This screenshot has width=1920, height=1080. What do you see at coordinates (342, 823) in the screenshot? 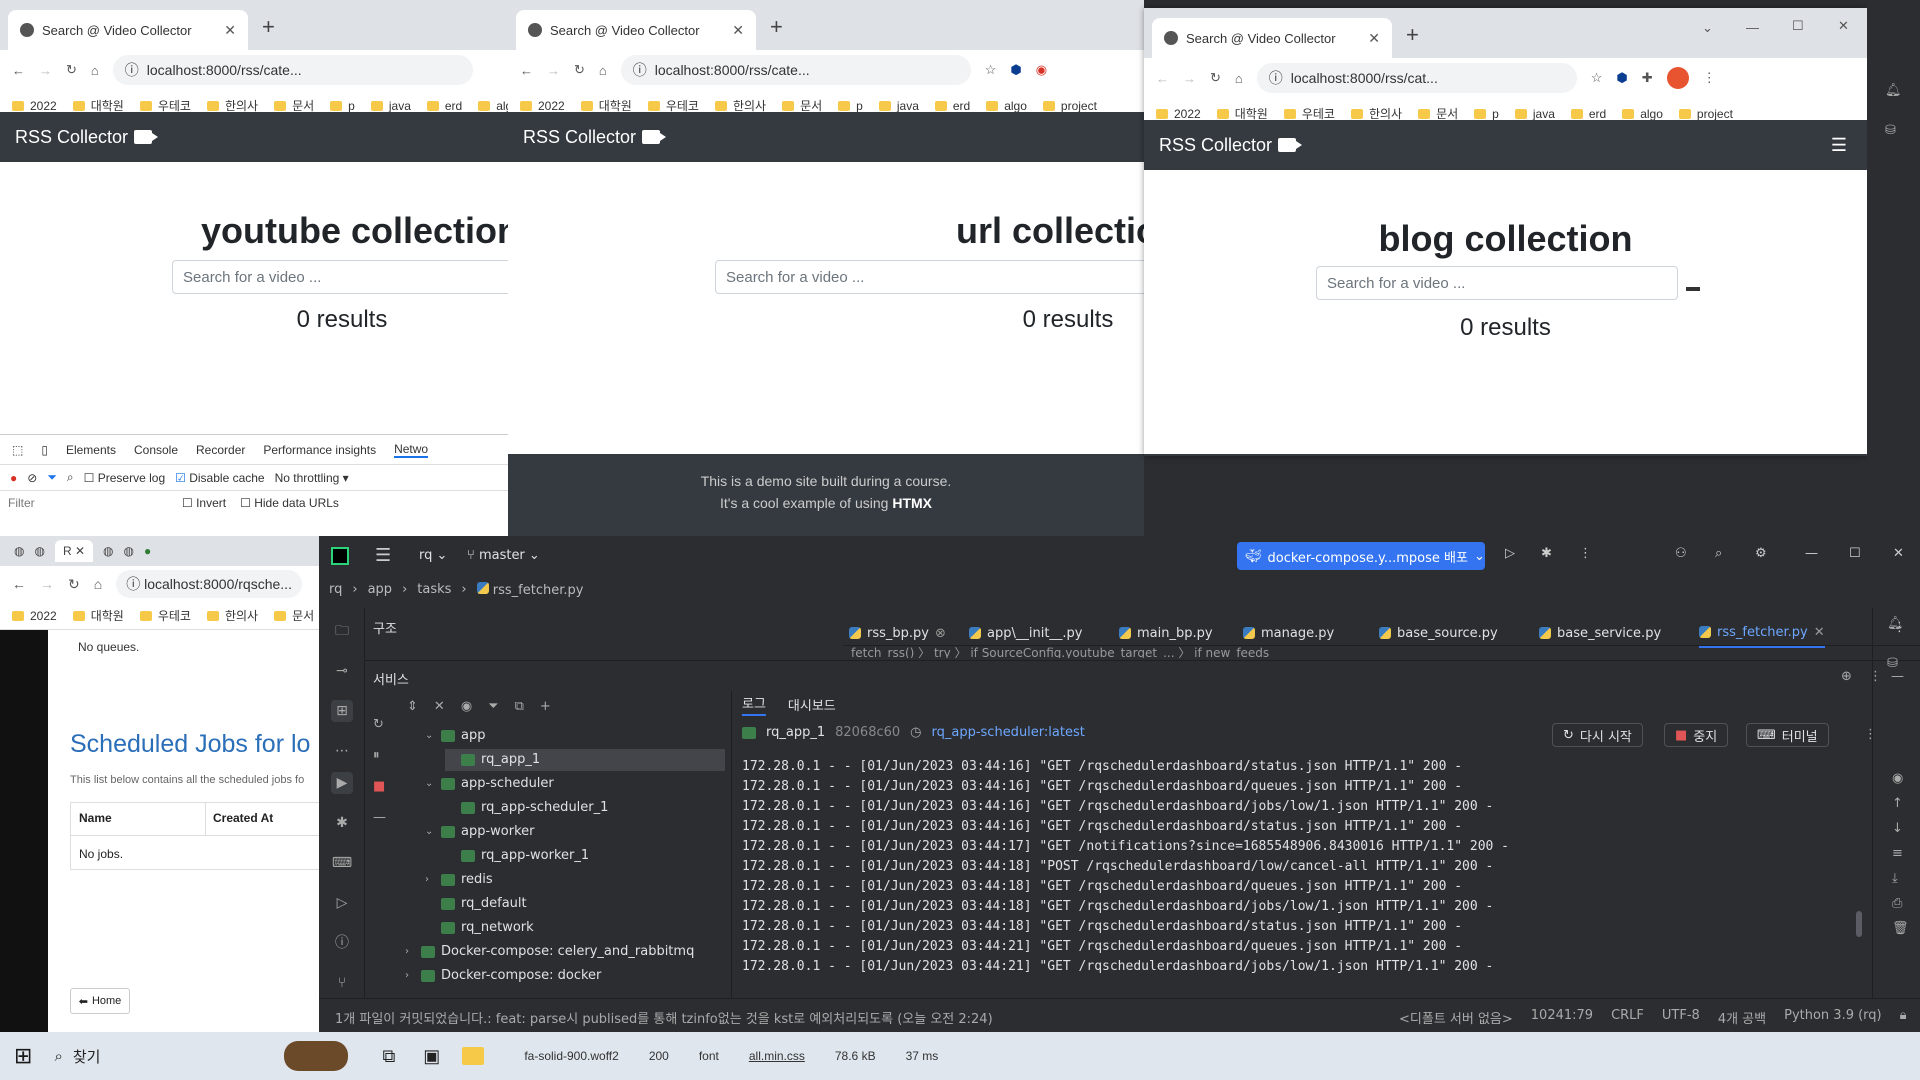
I see `debug-tool-icon: ✱` at bounding box center [342, 823].